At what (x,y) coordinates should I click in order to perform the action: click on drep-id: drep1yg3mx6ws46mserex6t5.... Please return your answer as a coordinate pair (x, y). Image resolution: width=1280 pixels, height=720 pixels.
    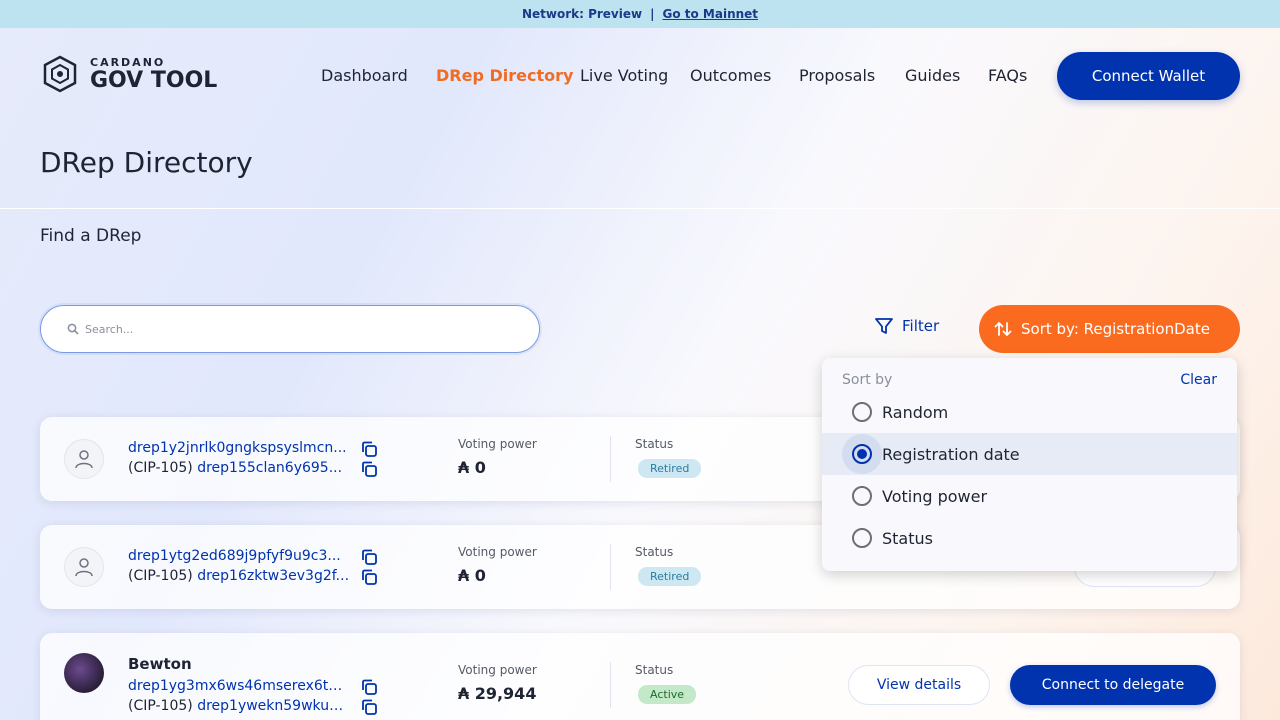
    Looking at the image, I should click on (239, 686).